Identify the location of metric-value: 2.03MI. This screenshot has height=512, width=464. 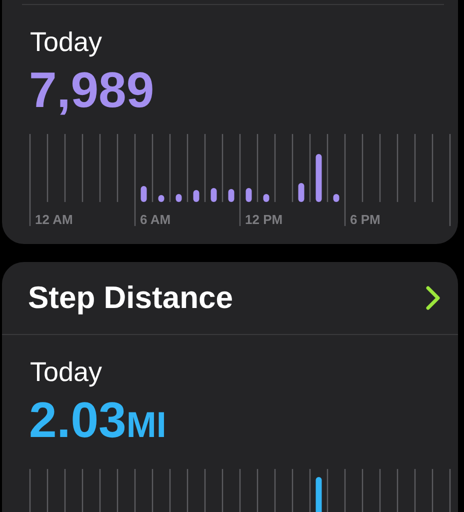
(98, 421).